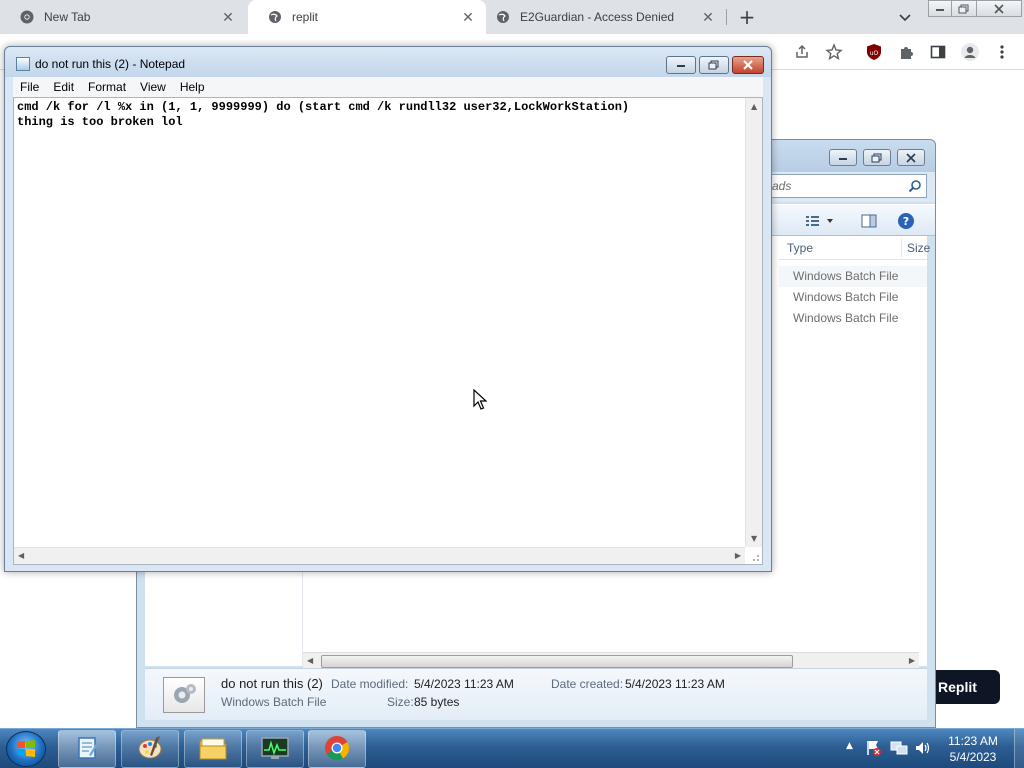  Describe the element at coordinates (915, 187) in the screenshot. I see `search-icon` at that location.